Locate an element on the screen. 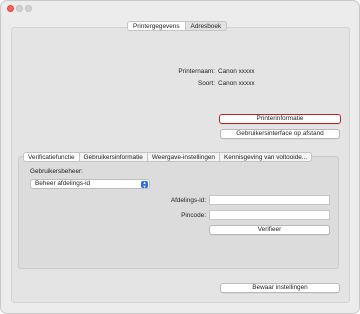  title-bar is located at coordinates (180, 9).